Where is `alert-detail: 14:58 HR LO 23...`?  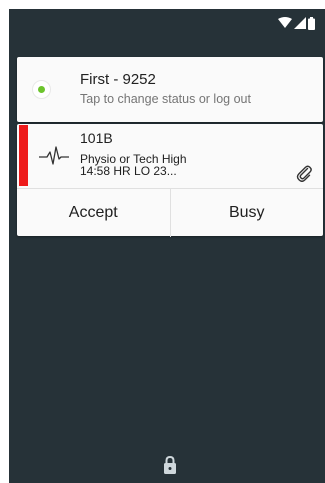 alert-detail: 14:58 HR LO 23... is located at coordinates (128, 171).